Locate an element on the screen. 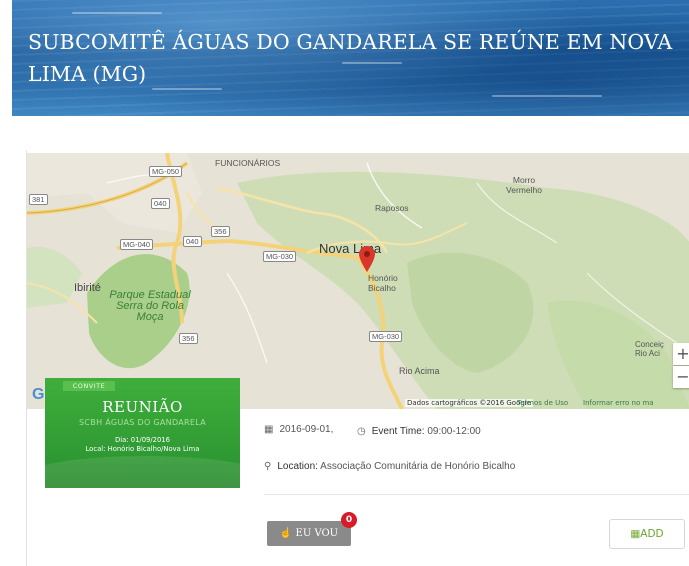  map-terms-link: Termos de Uso is located at coordinates (542, 403).